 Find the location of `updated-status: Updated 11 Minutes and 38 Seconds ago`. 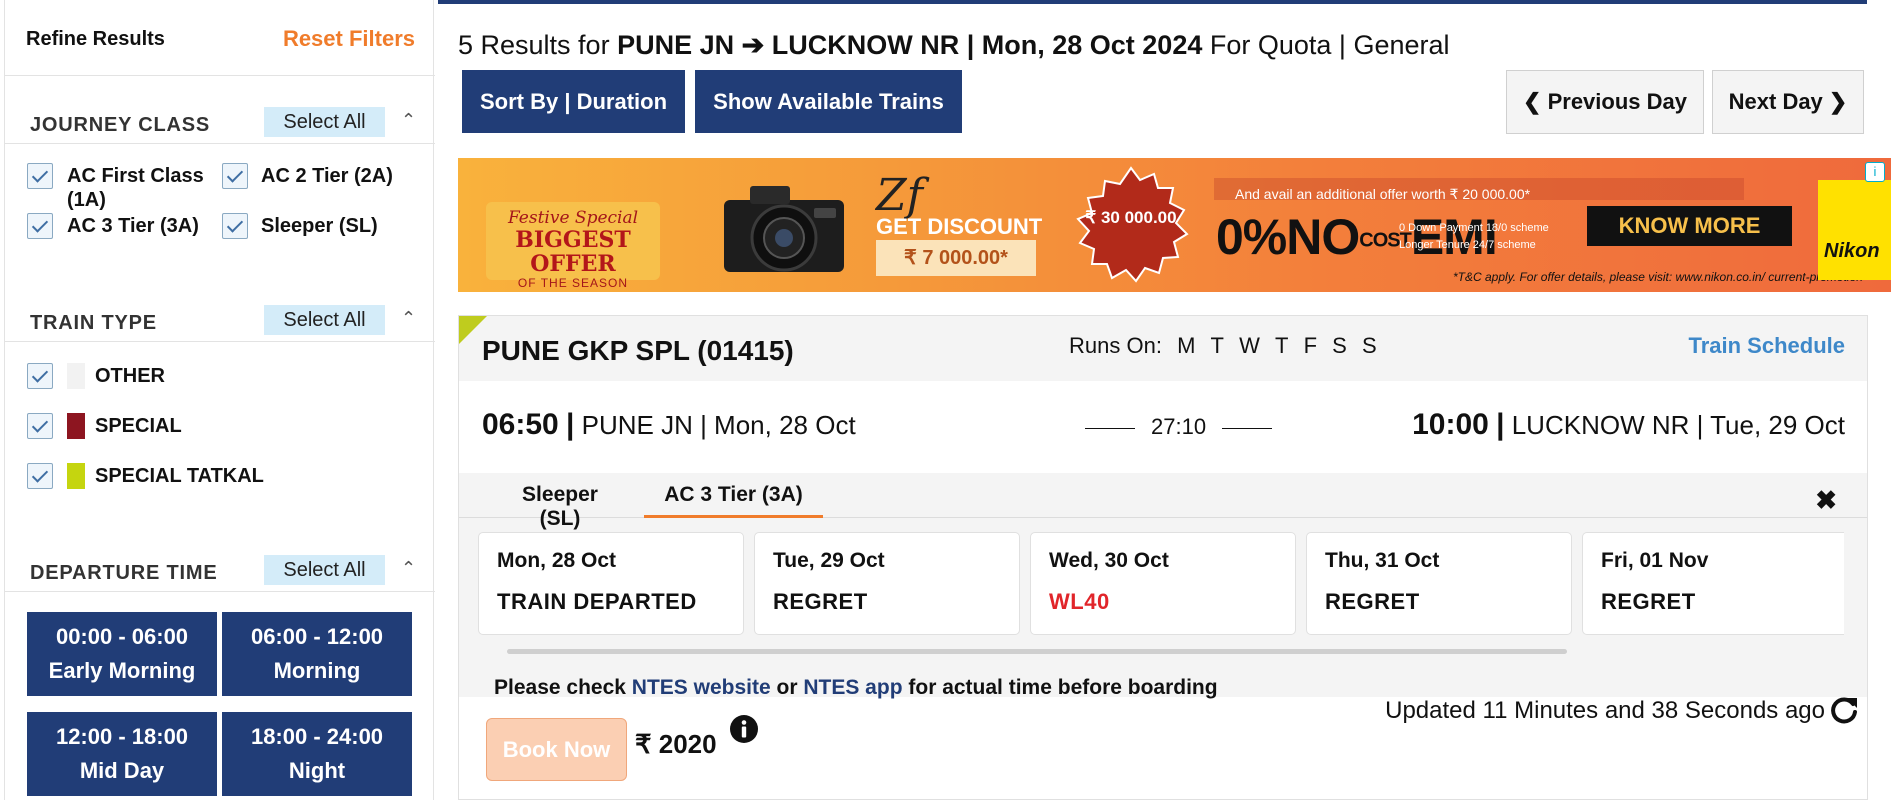

updated-status: Updated 11 Minutes and 38 Seconds ago is located at coordinates (1605, 710).